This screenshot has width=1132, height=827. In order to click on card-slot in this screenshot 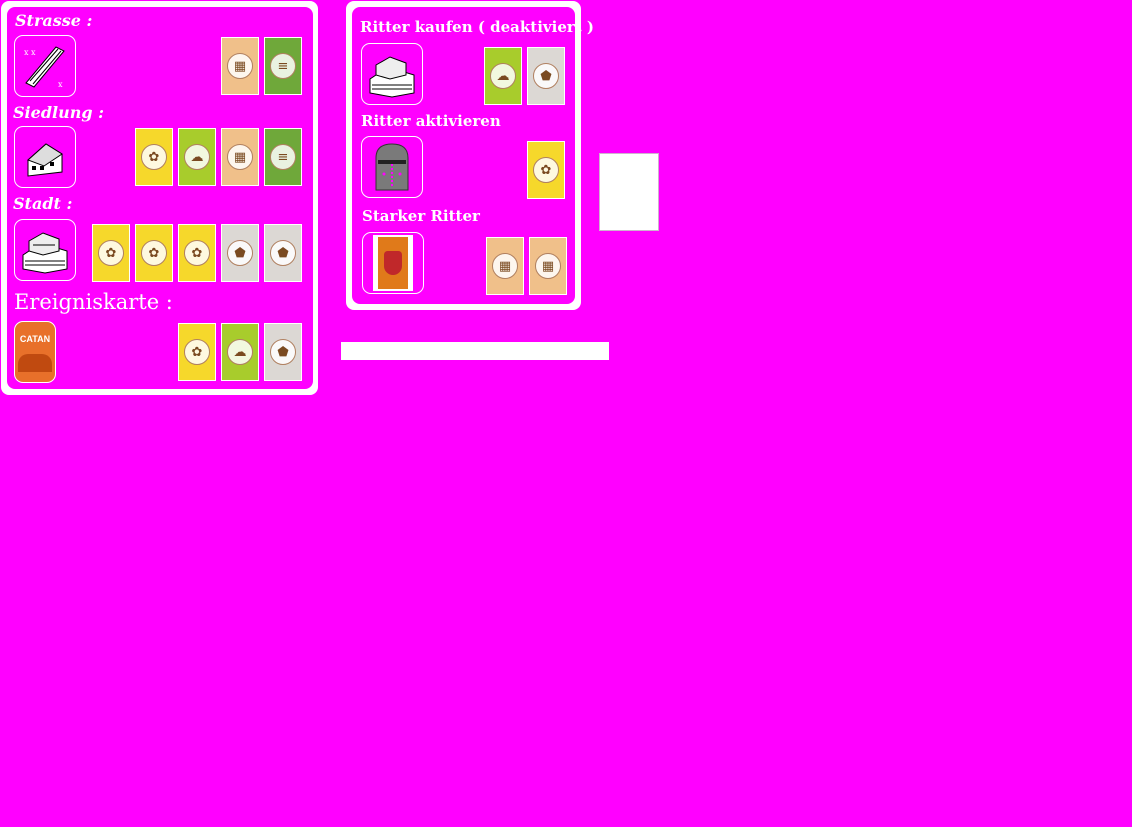, I will do `click(629, 192)`.